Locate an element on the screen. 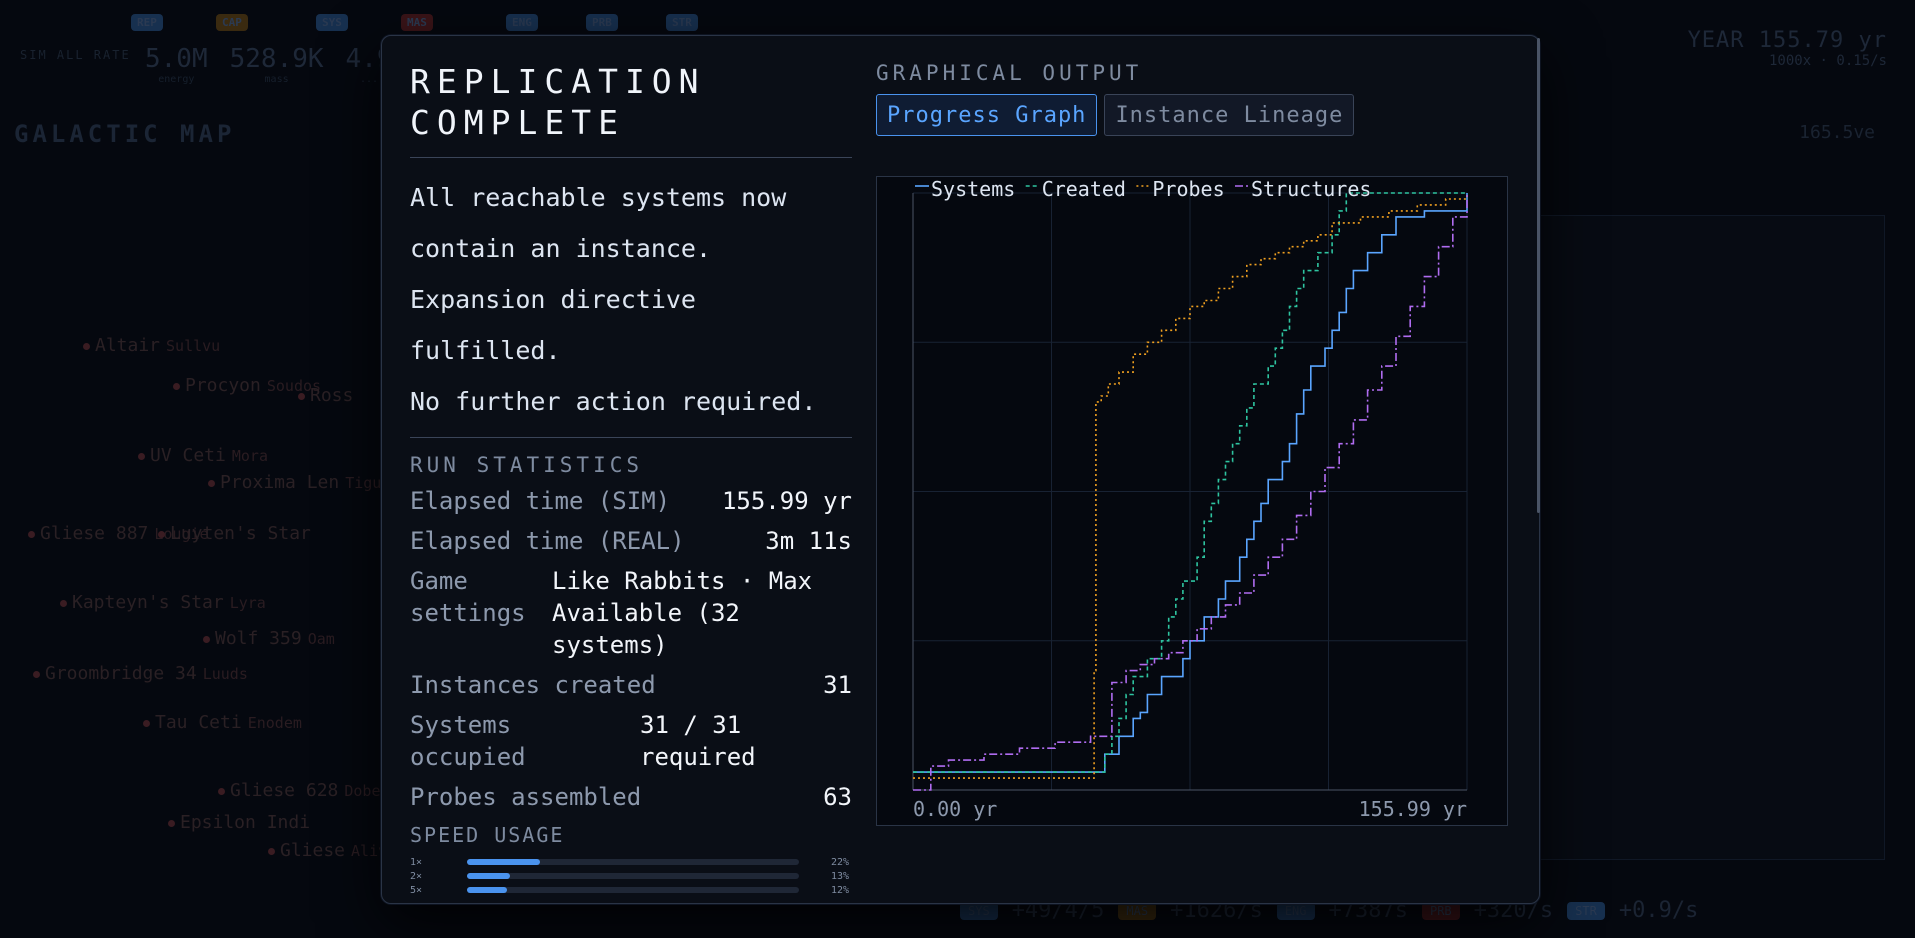  stat-key: Systems occupied is located at coordinates (468, 741).